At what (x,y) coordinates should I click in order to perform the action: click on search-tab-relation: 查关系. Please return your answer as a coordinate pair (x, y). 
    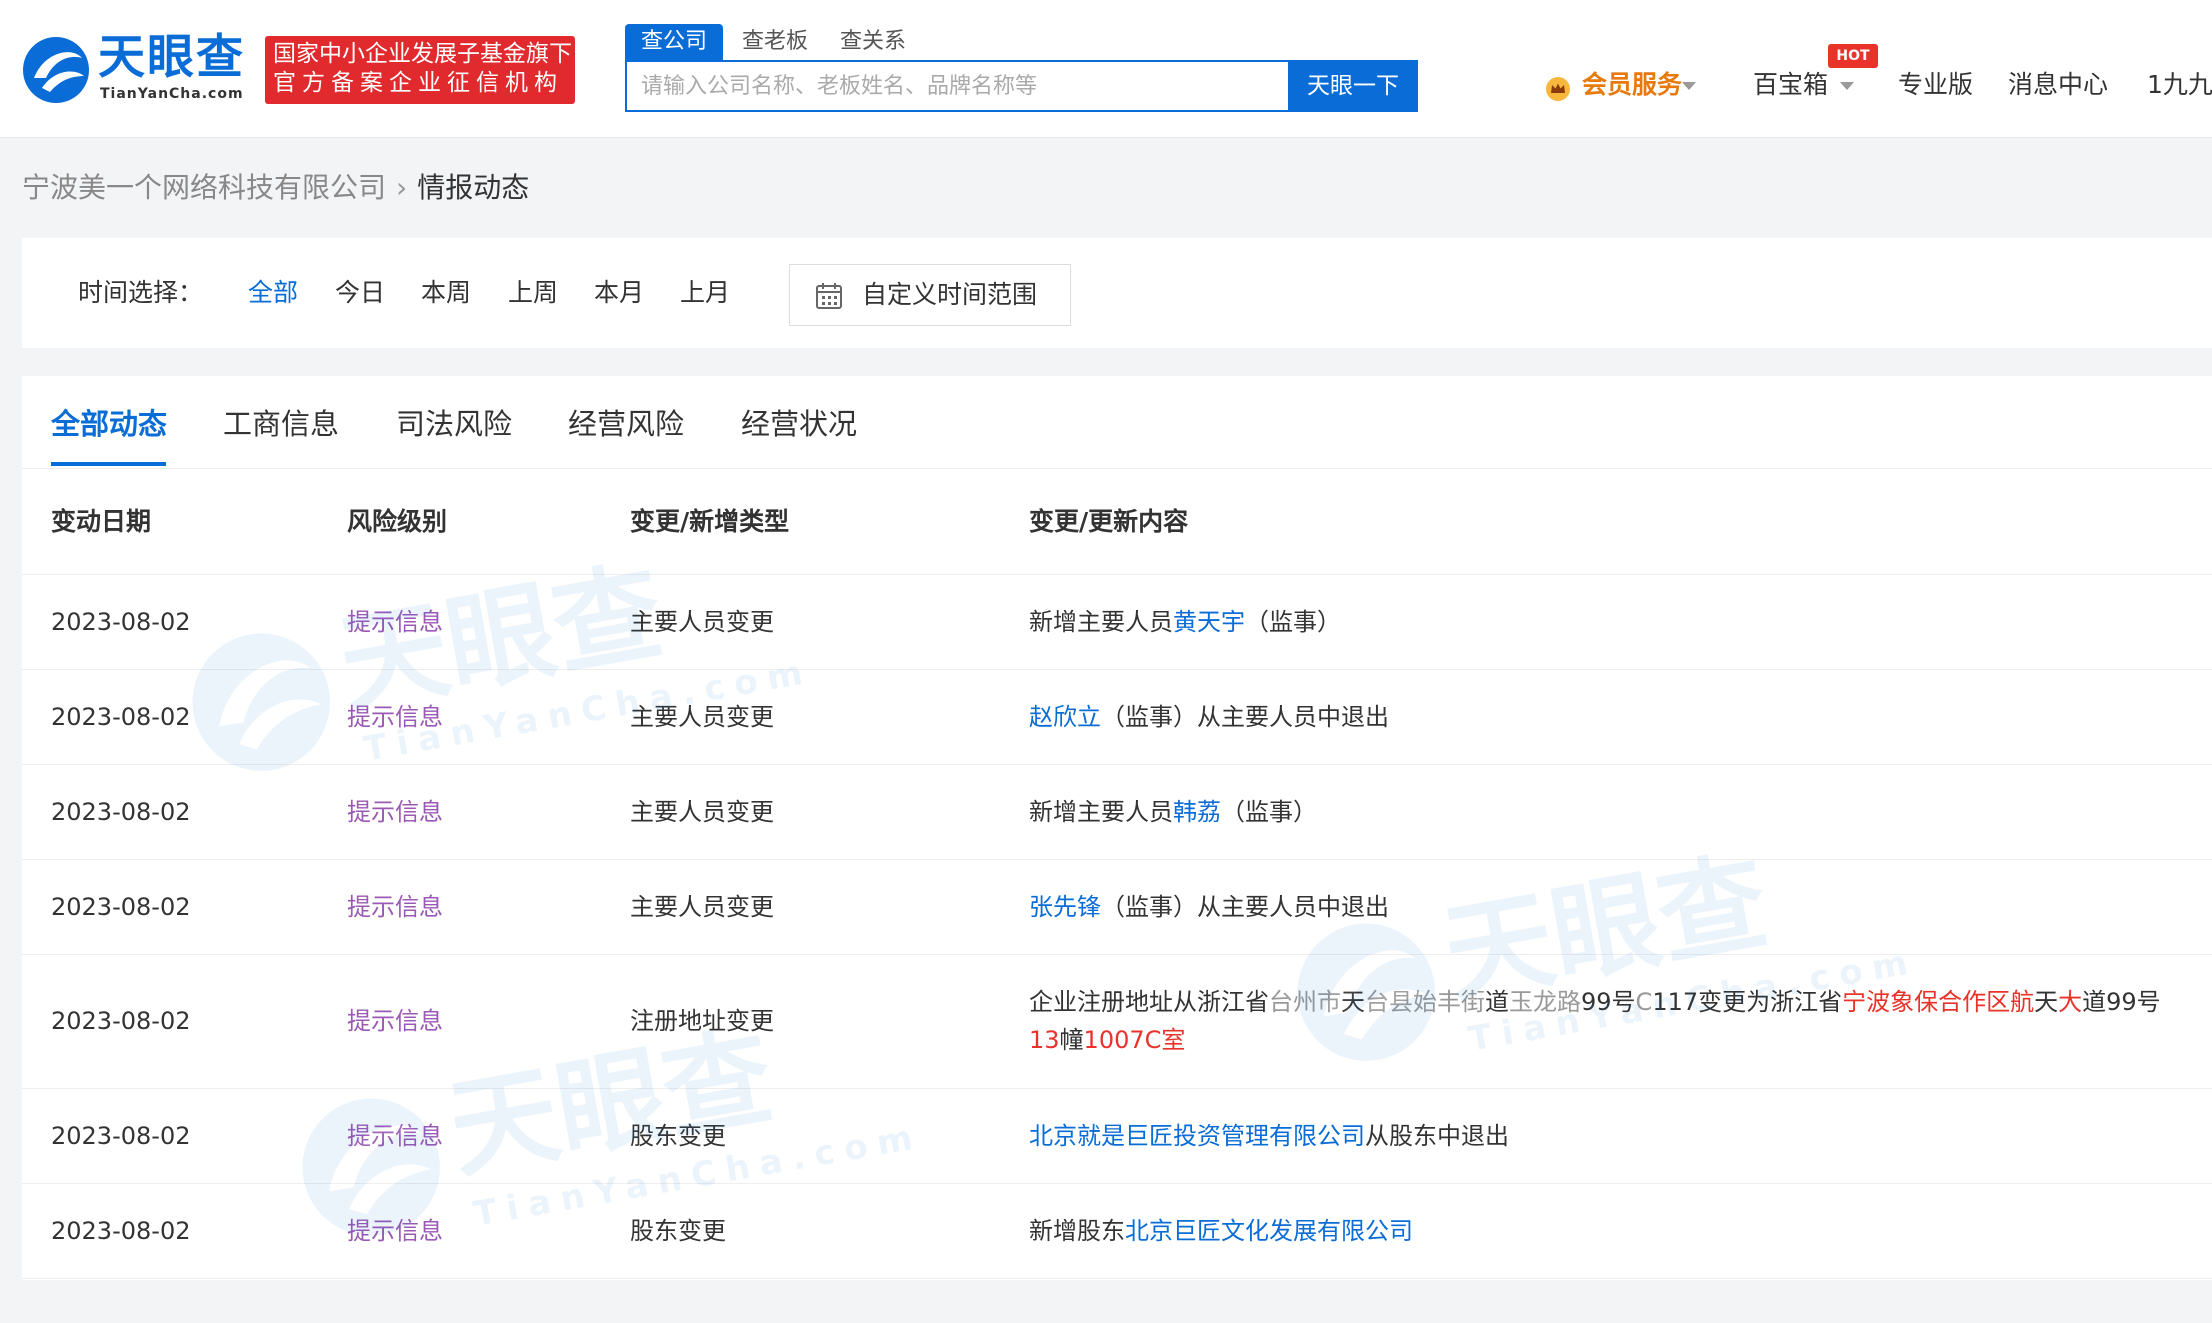
    Looking at the image, I should click on (873, 42).